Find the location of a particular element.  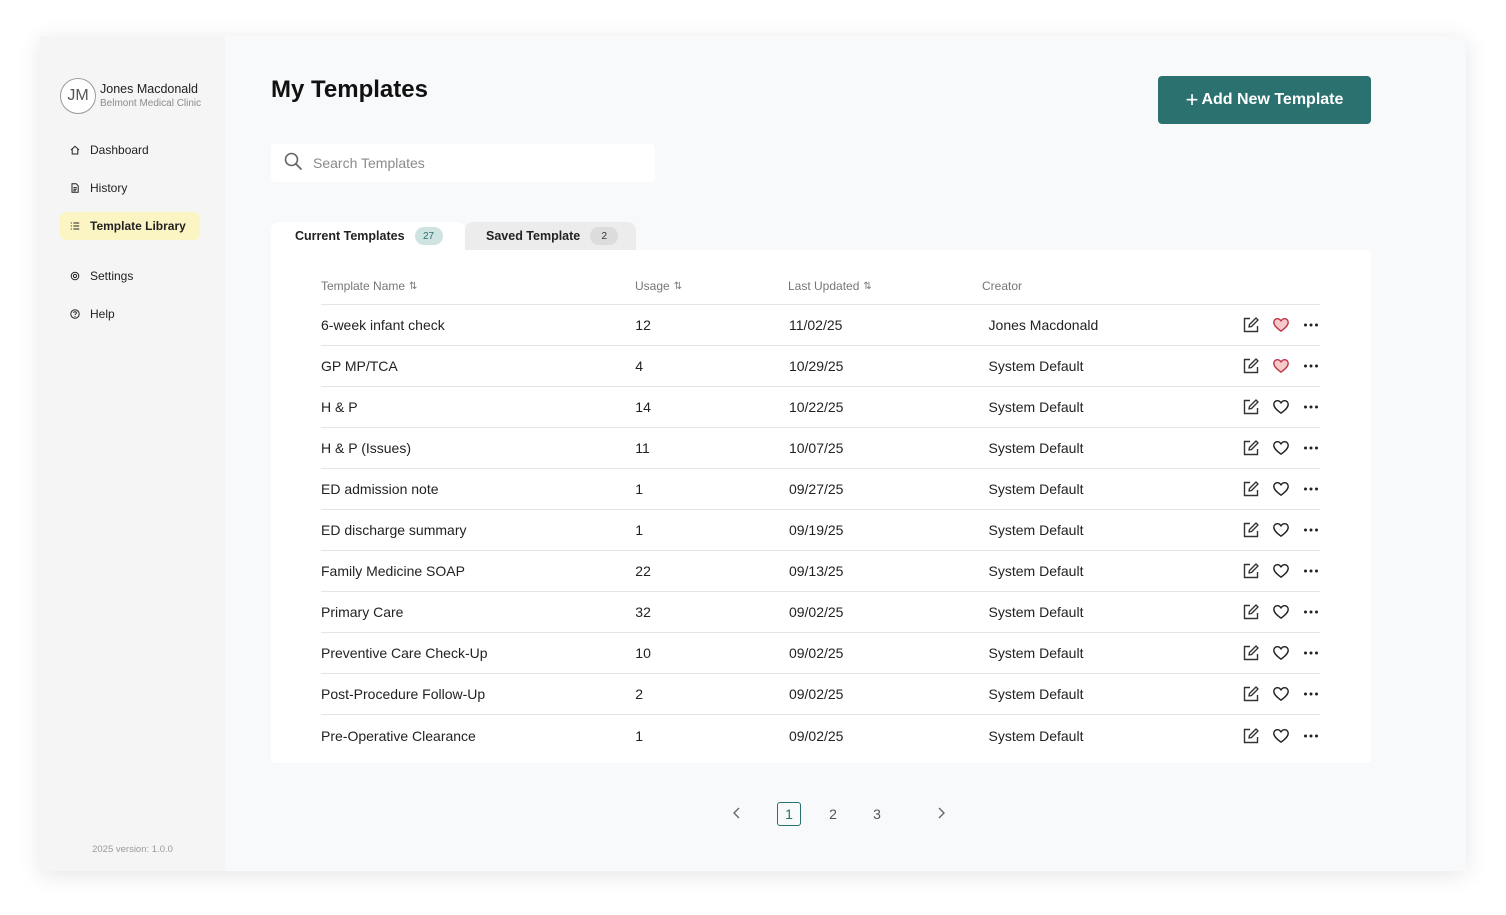

search-input is located at coordinates (473, 163).